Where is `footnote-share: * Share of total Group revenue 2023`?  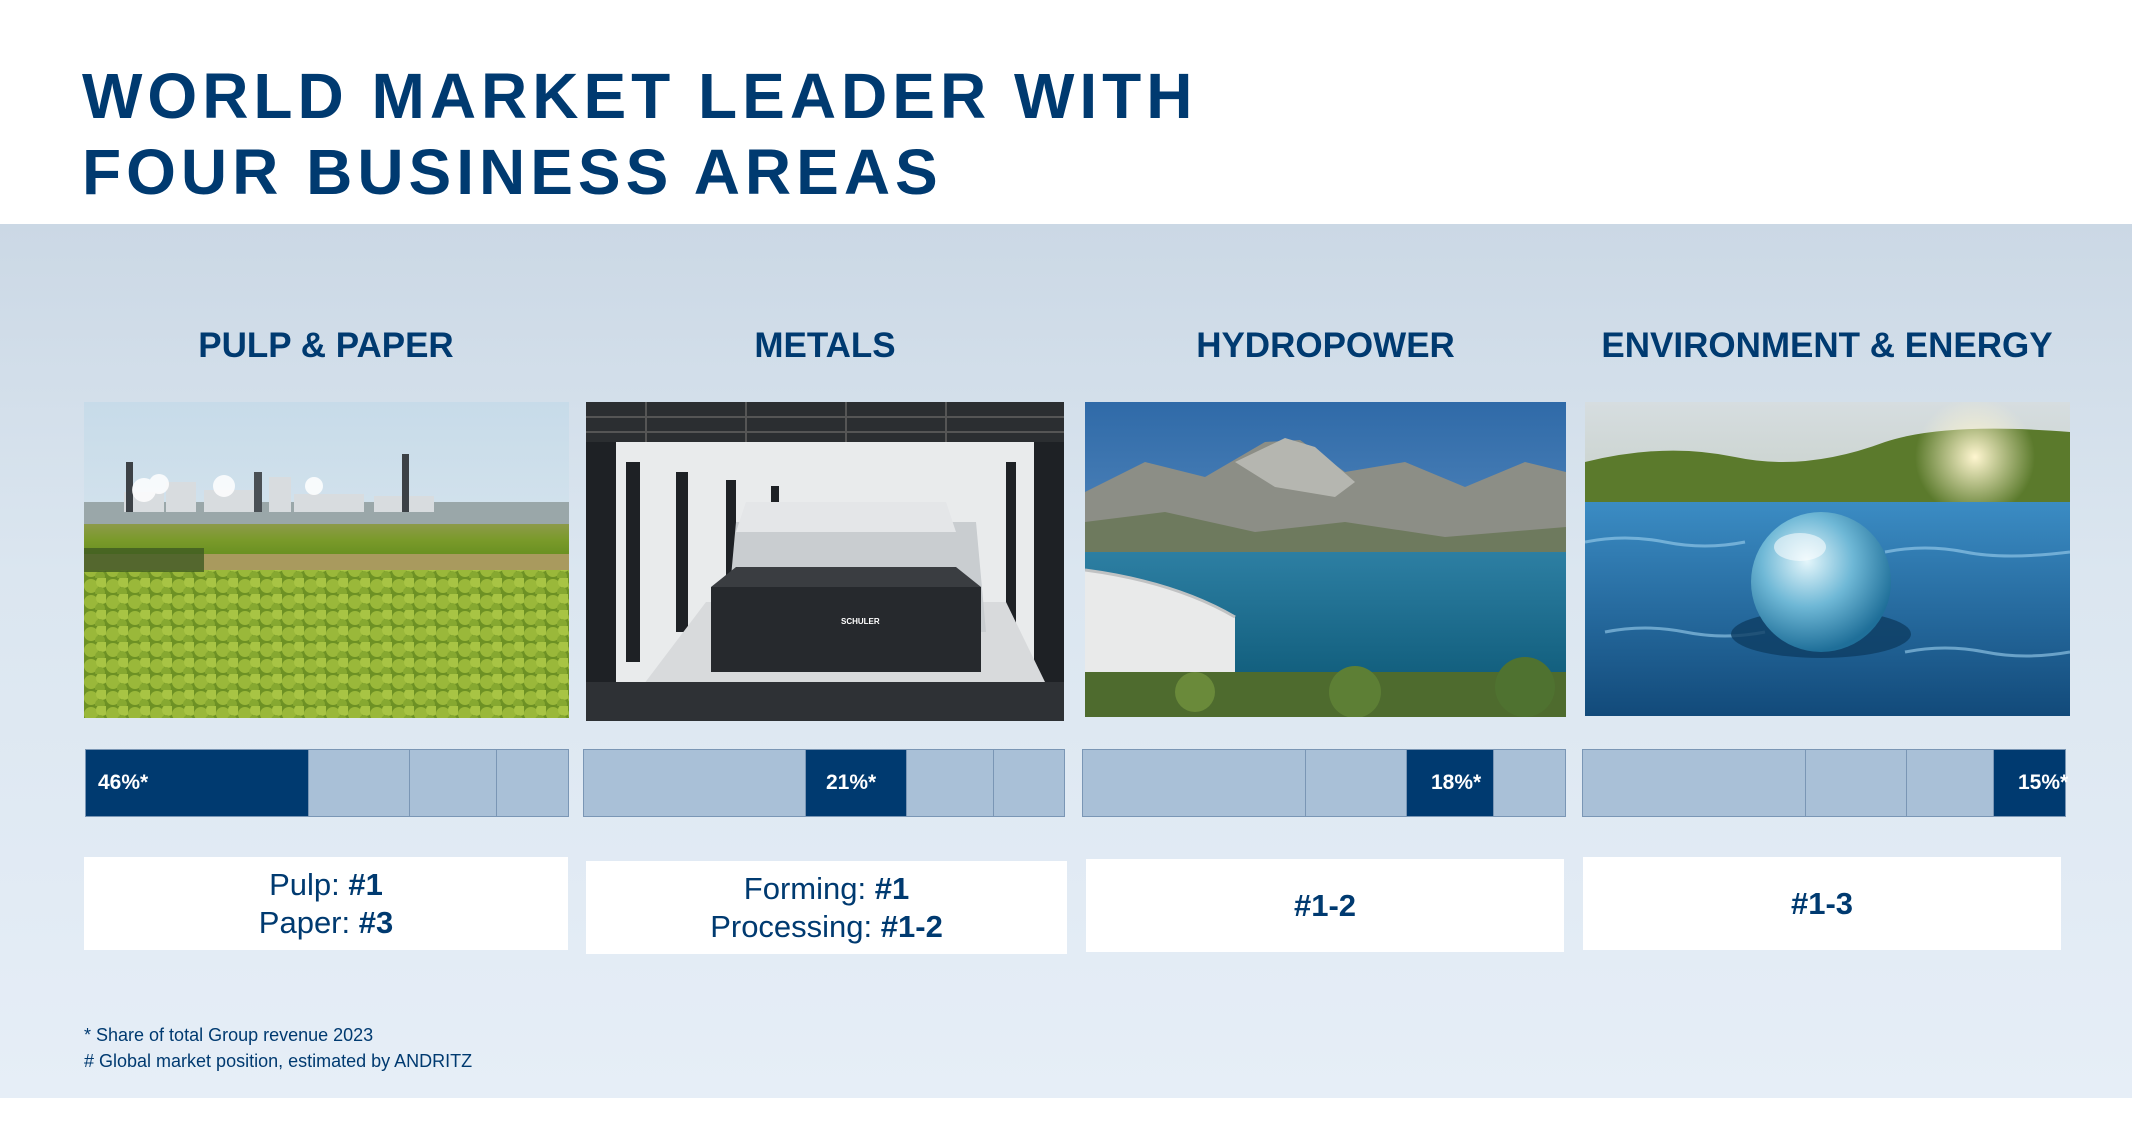
footnote-share: * Share of total Group revenue 2023 is located at coordinates (229, 1035).